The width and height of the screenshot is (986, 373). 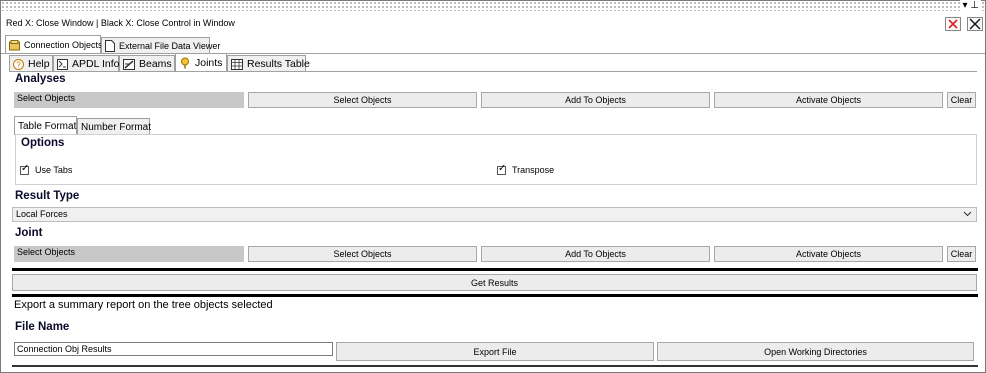 What do you see at coordinates (129, 100) in the screenshot?
I see `analyses-selection-display: Select Objects` at bounding box center [129, 100].